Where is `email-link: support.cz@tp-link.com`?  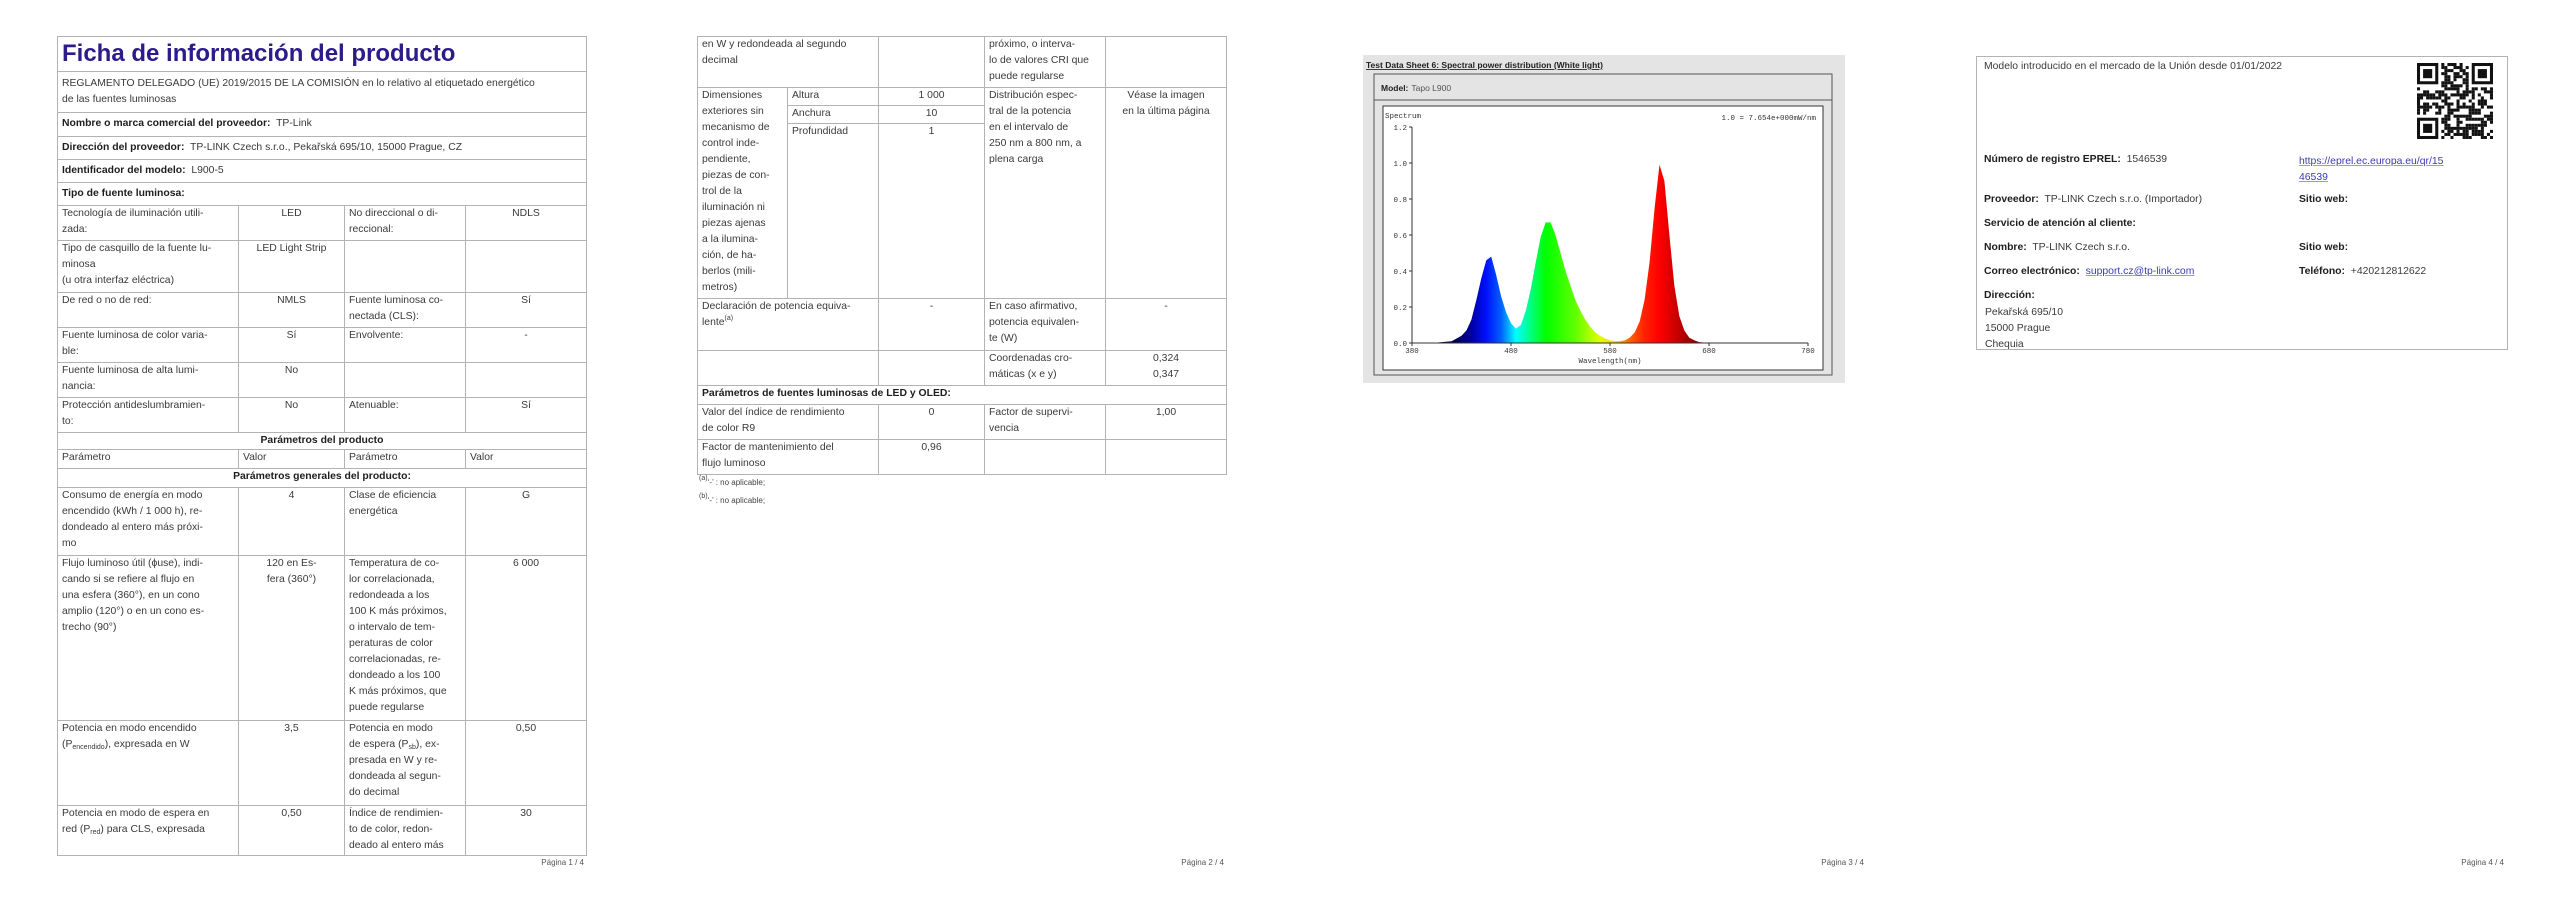
email-link: support.cz@tp-link.com is located at coordinates (2140, 271).